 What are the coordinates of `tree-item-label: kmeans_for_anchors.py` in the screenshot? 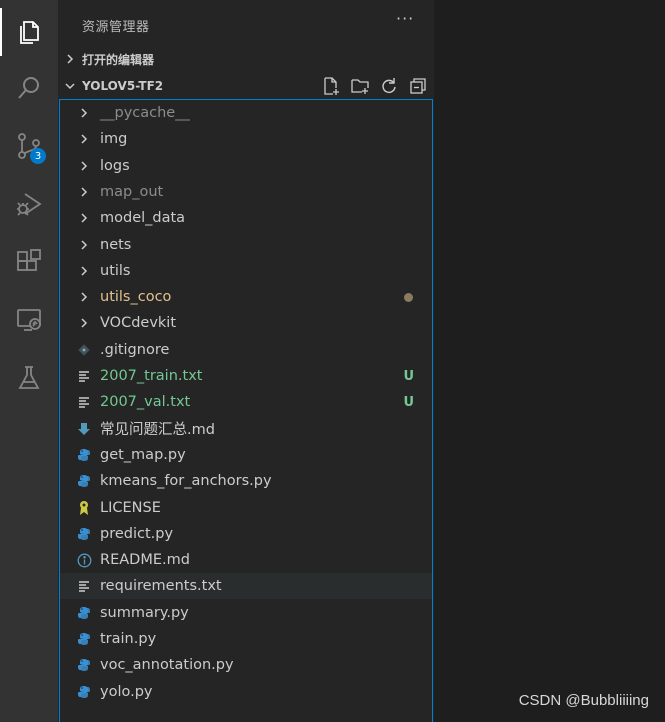 It's located at (186, 481).